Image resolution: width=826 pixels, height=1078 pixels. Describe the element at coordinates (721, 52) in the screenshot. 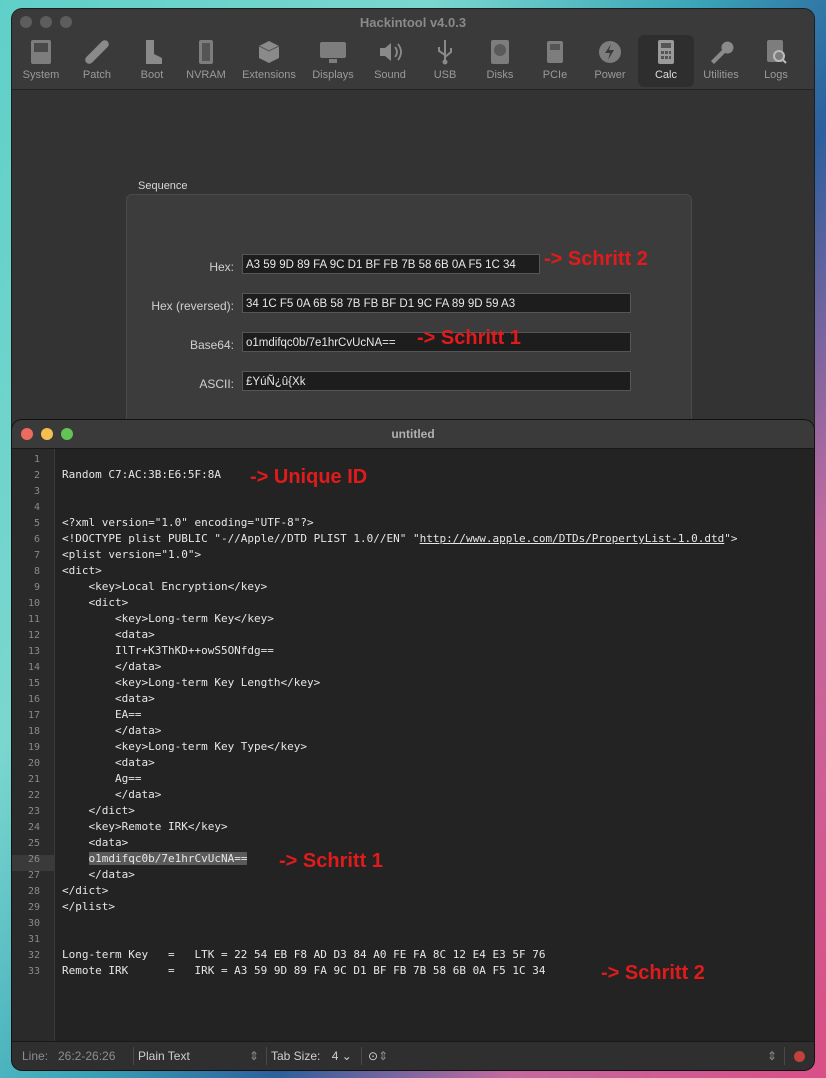

I see `utilities-icon` at that location.